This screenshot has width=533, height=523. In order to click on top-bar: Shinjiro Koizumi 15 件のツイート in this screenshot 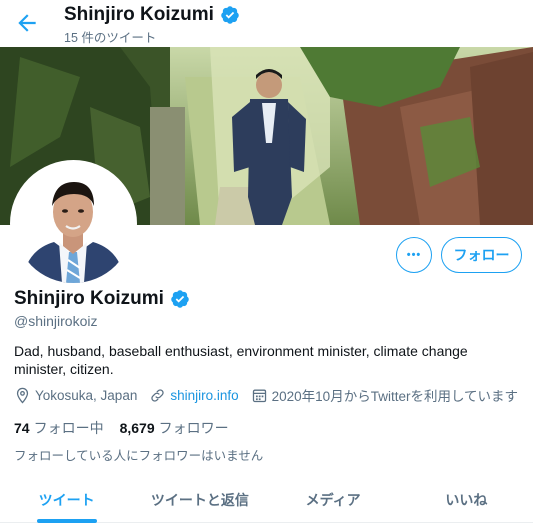, I will do `click(266, 23)`.